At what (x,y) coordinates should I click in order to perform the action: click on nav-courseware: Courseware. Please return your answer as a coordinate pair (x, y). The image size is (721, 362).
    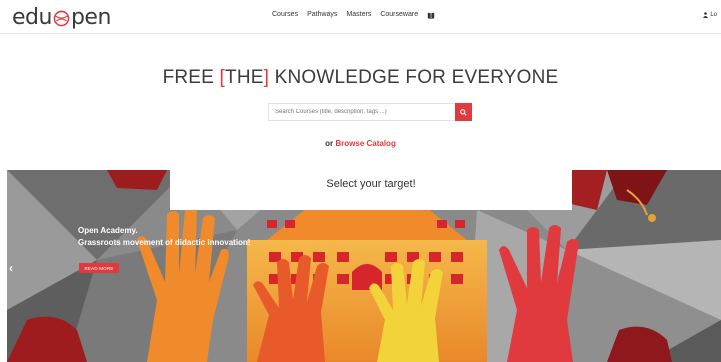
    Looking at the image, I should click on (399, 15).